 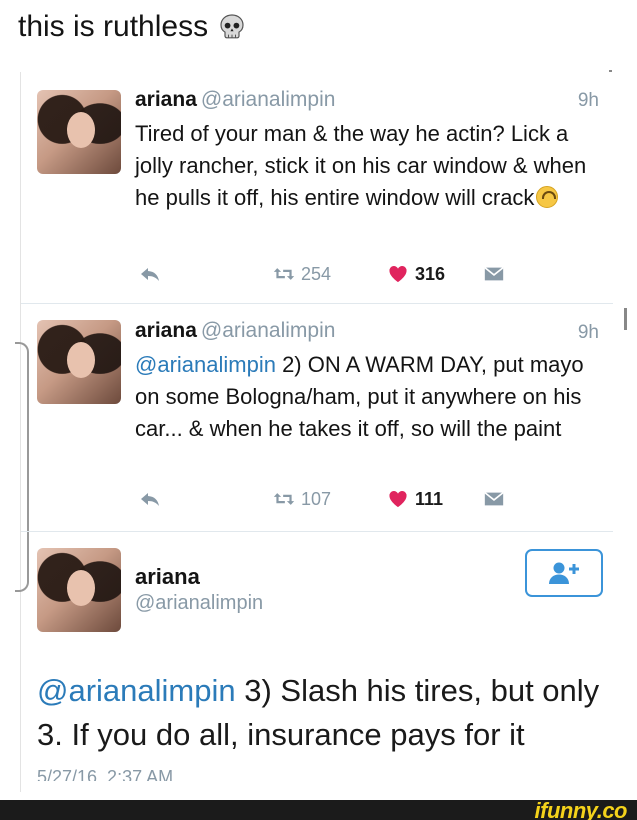 What do you see at coordinates (316, 273) in the screenshot?
I see `retweet-count: 254` at bounding box center [316, 273].